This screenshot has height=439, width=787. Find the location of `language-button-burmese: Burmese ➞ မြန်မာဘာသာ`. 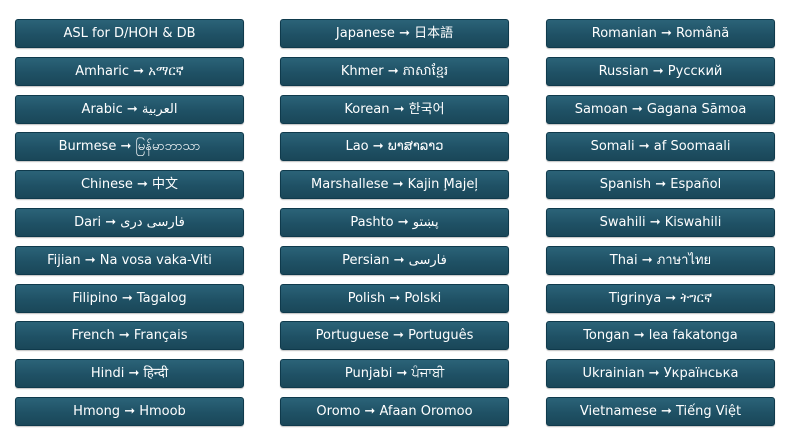

language-button-burmese: Burmese ➞ မြန်မာဘာသာ is located at coordinates (129, 147).